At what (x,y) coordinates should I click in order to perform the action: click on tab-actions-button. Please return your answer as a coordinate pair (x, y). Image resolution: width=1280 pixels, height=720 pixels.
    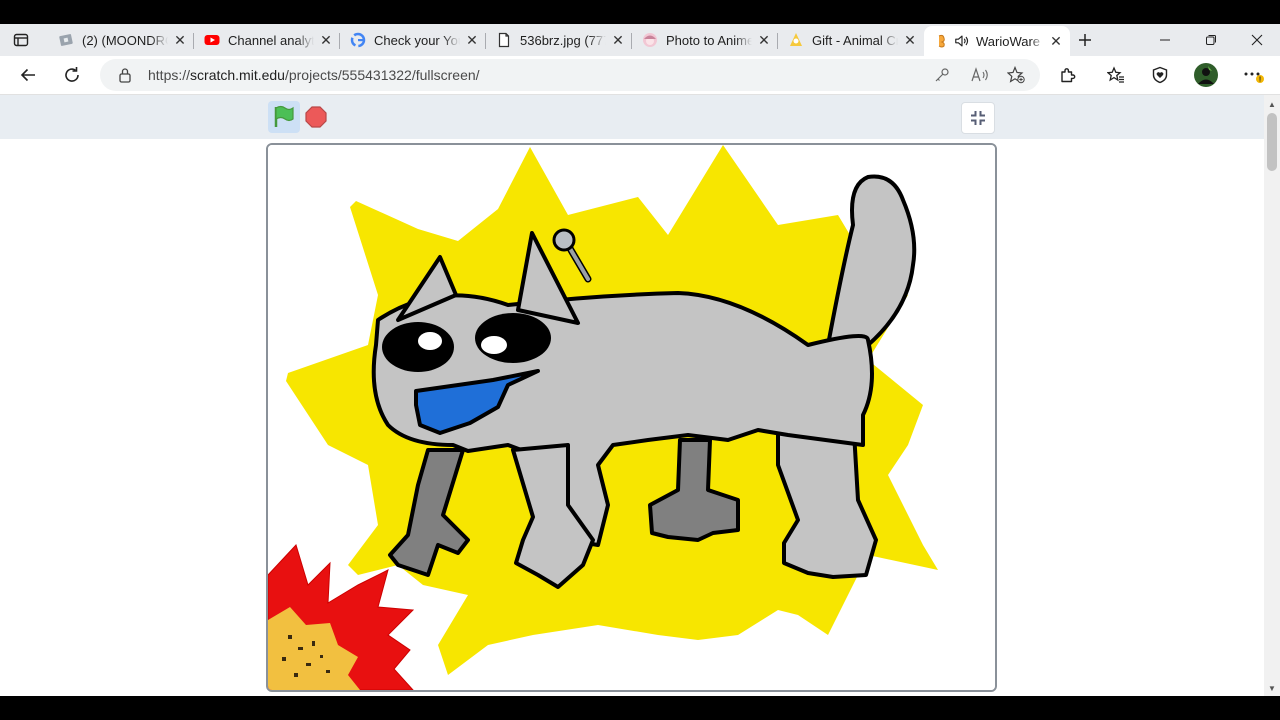
    Looking at the image, I should click on (21, 40).